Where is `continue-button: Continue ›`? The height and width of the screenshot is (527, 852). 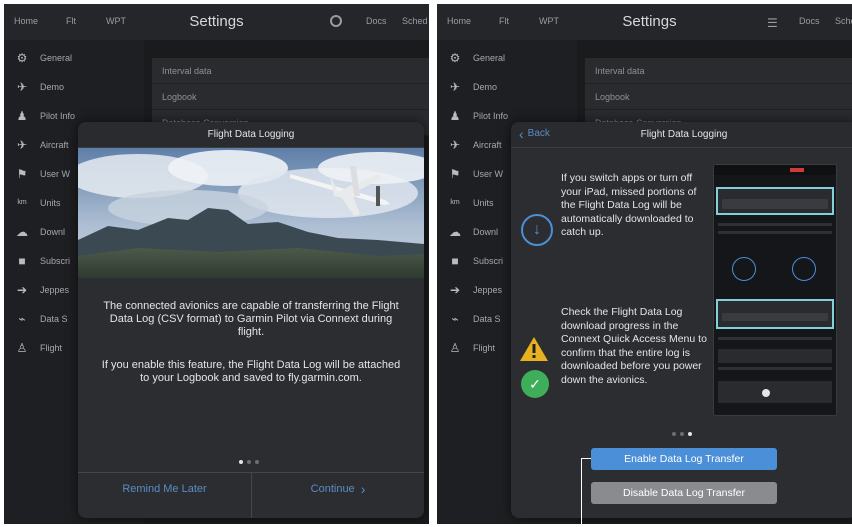 continue-button: Continue › is located at coordinates (338, 489).